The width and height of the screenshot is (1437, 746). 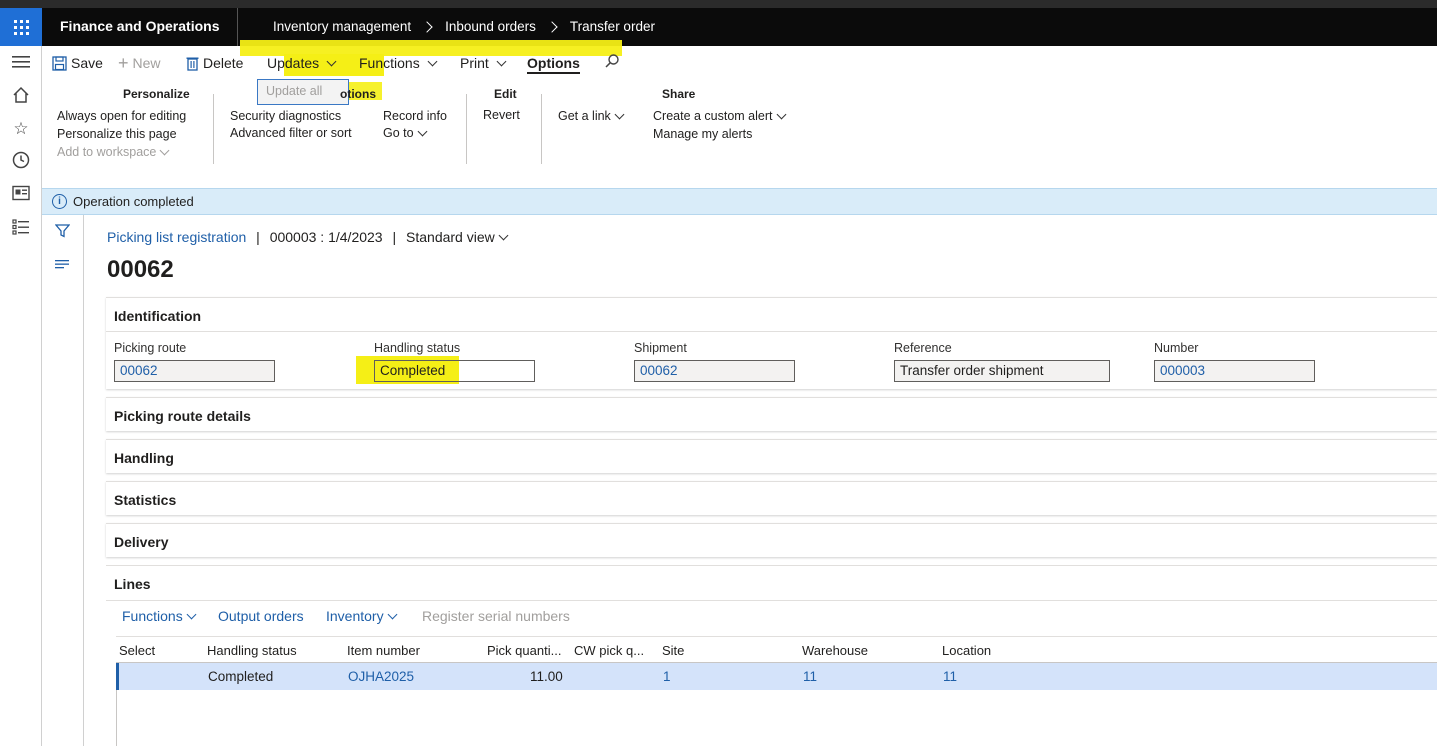 What do you see at coordinates (291, 133) in the screenshot?
I see `advanced-filter-or-sort: Advanced filter or sort` at bounding box center [291, 133].